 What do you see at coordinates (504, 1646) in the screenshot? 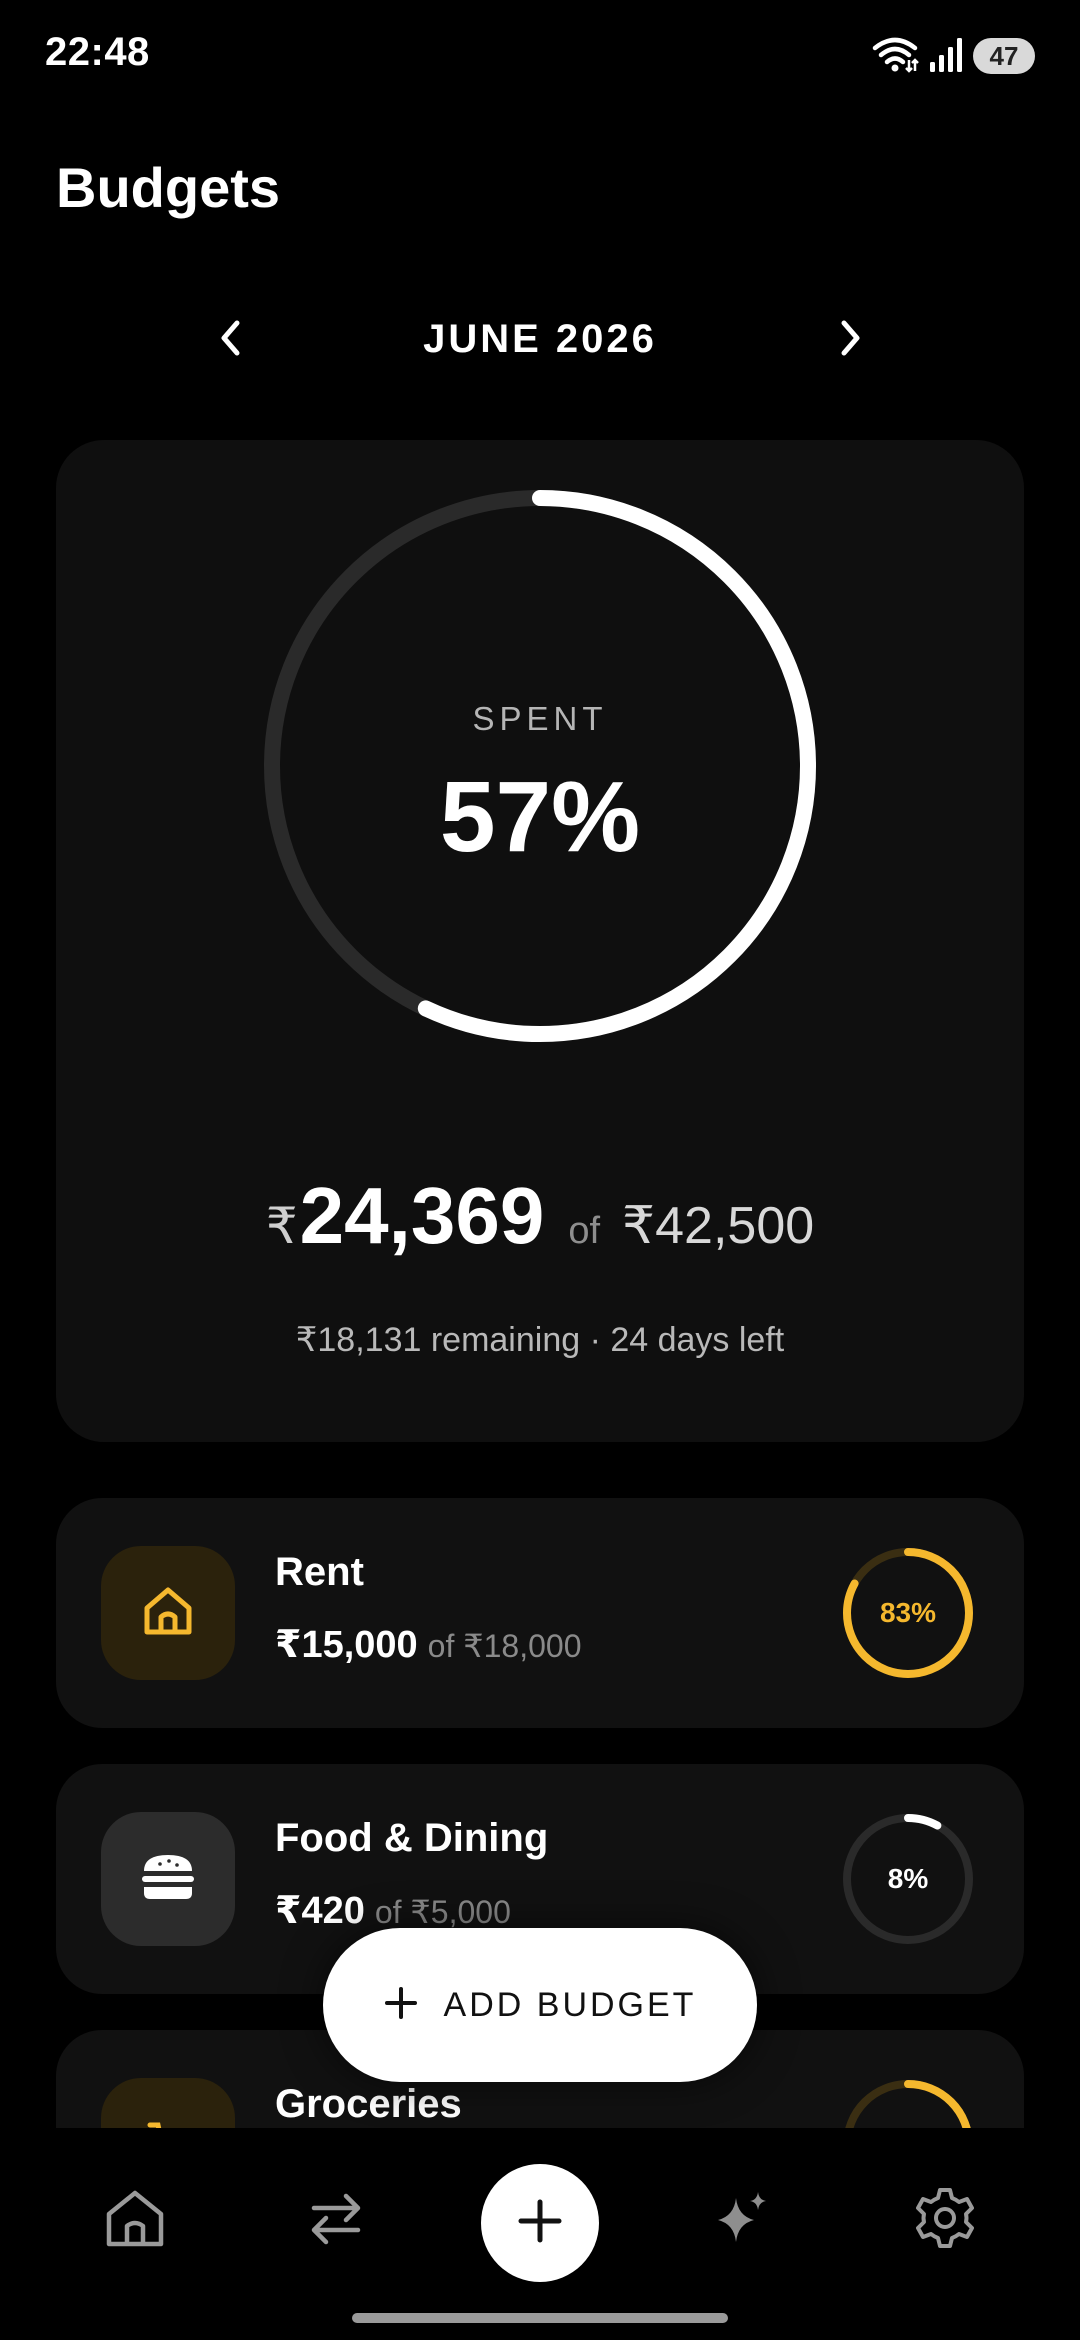
I see `budget-total: of ₹18,000` at bounding box center [504, 1646].